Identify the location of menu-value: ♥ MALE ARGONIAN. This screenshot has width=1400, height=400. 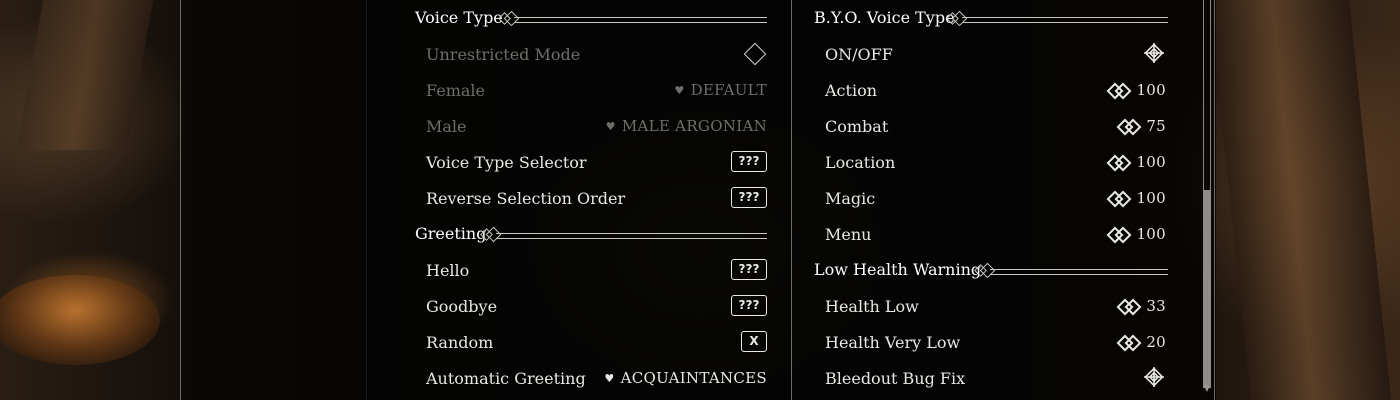
(686, 126).